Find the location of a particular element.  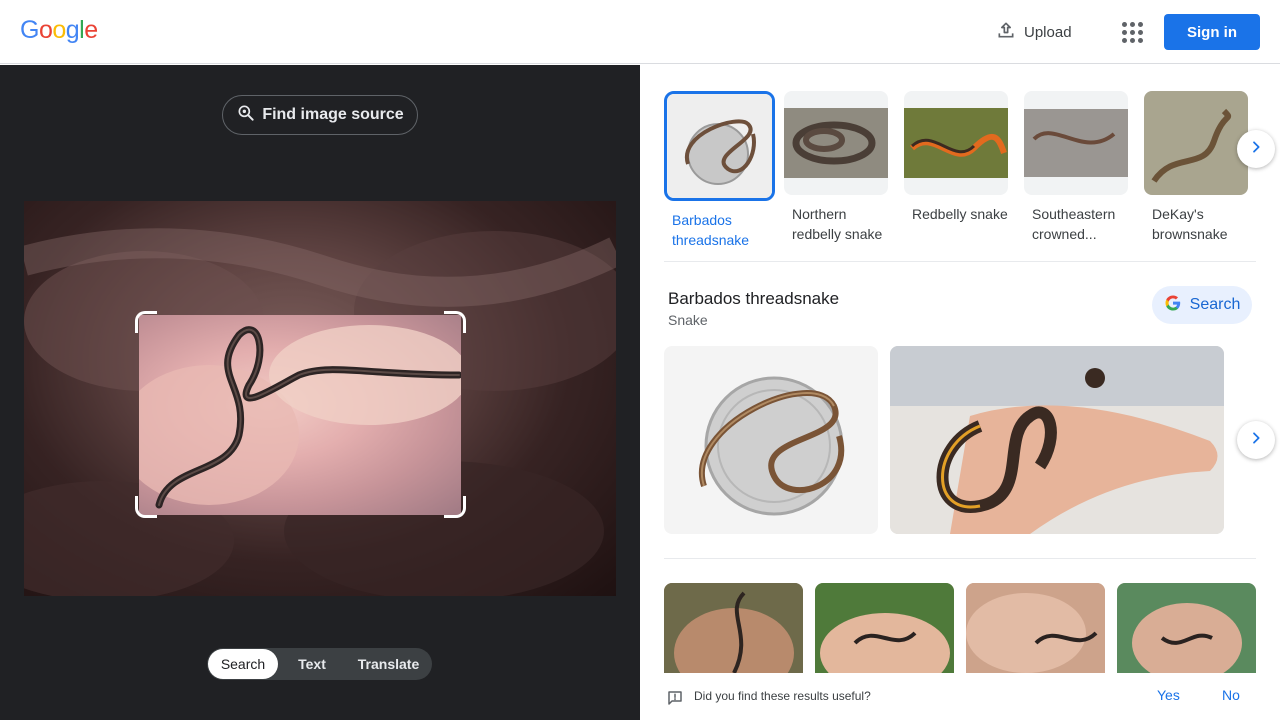

crop-handle-bottom-right is located at coordinates (455, 507).